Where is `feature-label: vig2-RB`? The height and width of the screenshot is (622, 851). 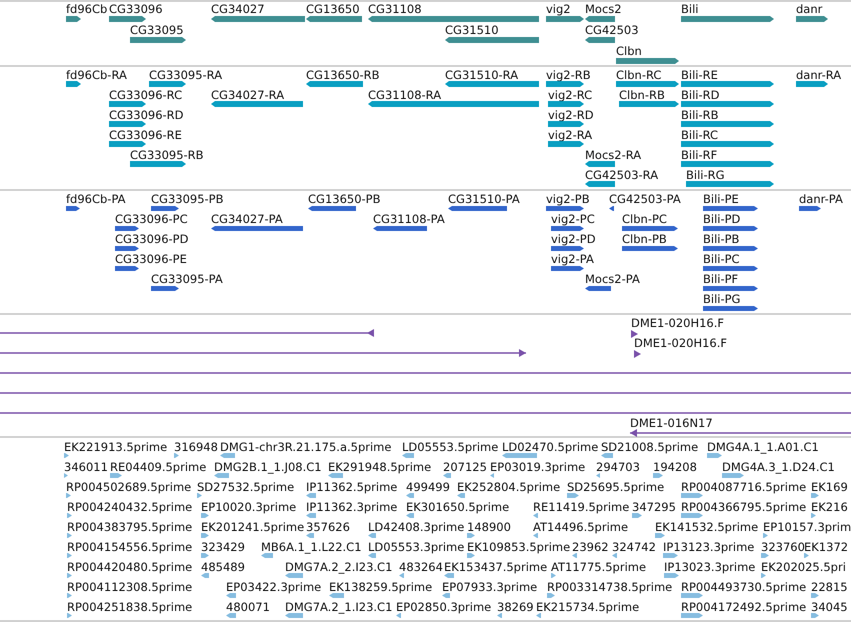
feature-label: vig2-RB is located at coordinates (568, 75).